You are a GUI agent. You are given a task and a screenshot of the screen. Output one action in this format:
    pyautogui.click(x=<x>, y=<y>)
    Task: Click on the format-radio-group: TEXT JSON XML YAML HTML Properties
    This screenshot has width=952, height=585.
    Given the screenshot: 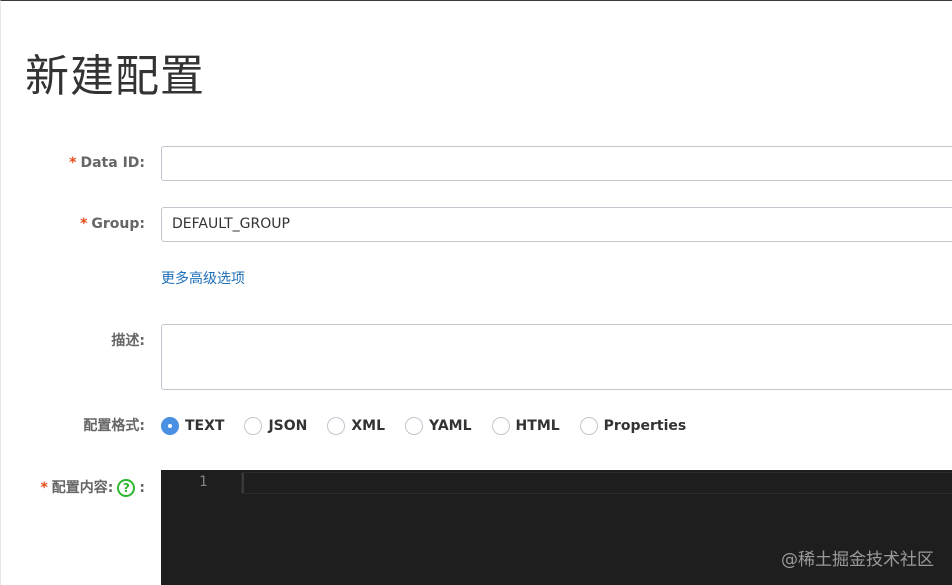 What is the action you would take?
    pyautogui.click(x=433, y=426)
    